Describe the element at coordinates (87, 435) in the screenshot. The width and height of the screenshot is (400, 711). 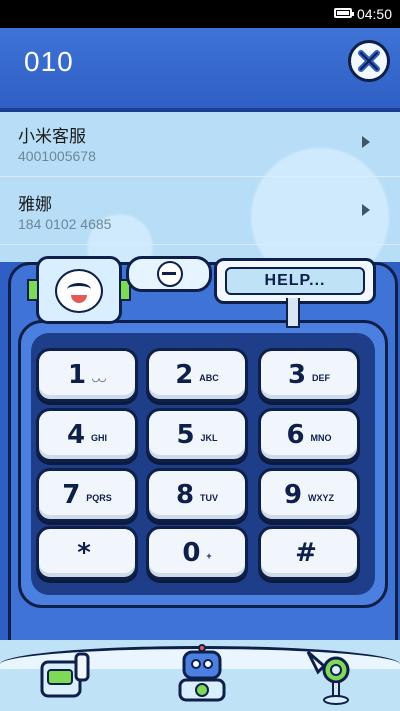
I see `key-4: 4 GHI` at that location.